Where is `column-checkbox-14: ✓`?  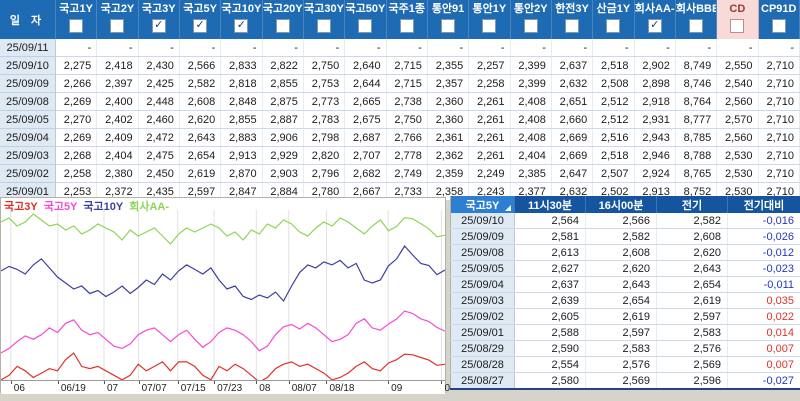 column-checkbox-14: ✓ is located at coordinates (654, 26).